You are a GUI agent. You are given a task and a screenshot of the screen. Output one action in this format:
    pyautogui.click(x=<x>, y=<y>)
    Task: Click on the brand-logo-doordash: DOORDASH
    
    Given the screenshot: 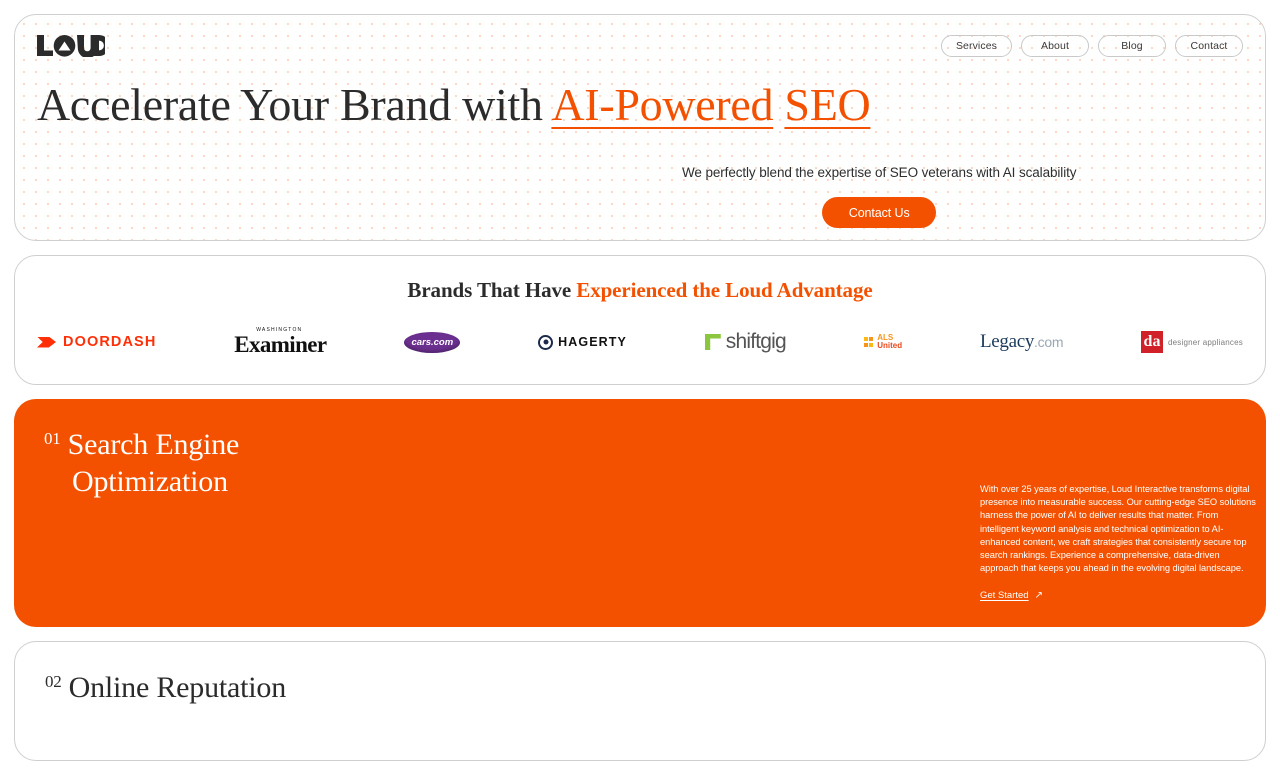 What is the action you would take?
    pyautogui.click(x=96, y=342)
    